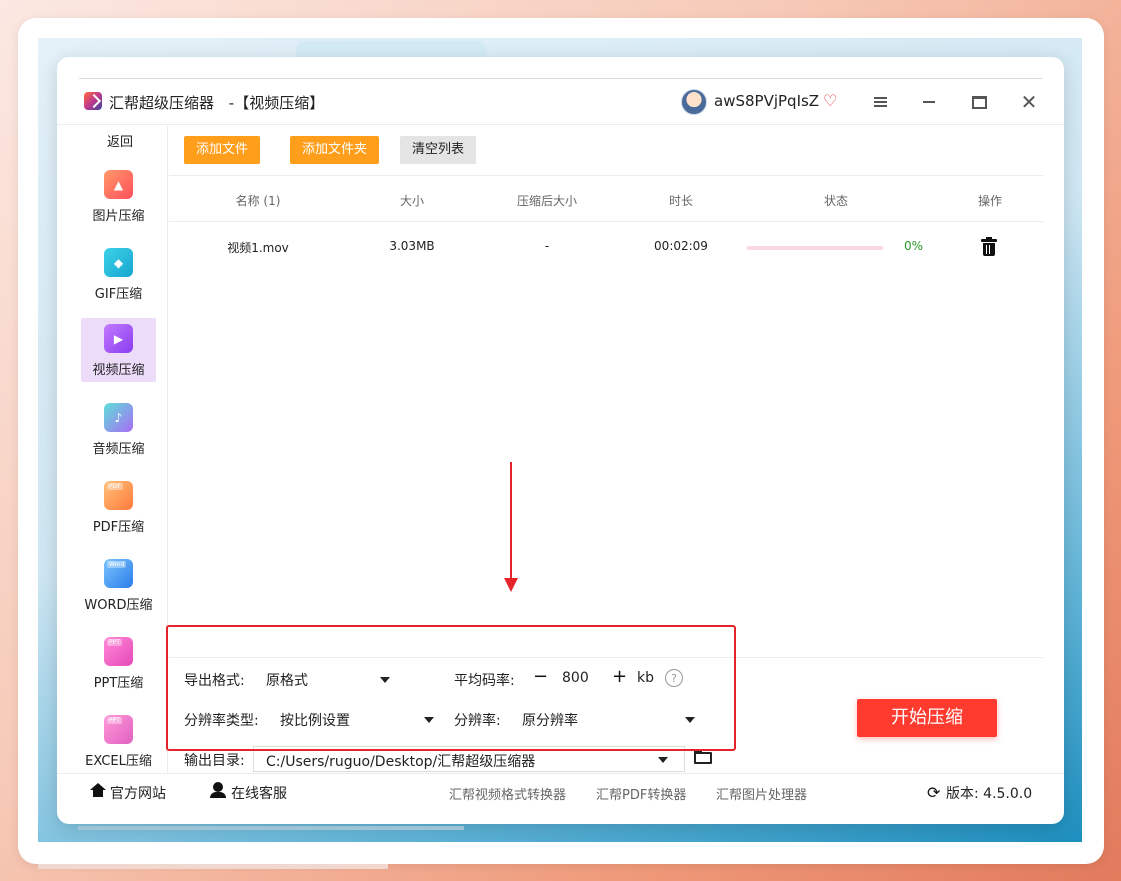 This screenshot has width=1121, height=881. I want to click on file-name: 视频1.mov, so click(258, 248).